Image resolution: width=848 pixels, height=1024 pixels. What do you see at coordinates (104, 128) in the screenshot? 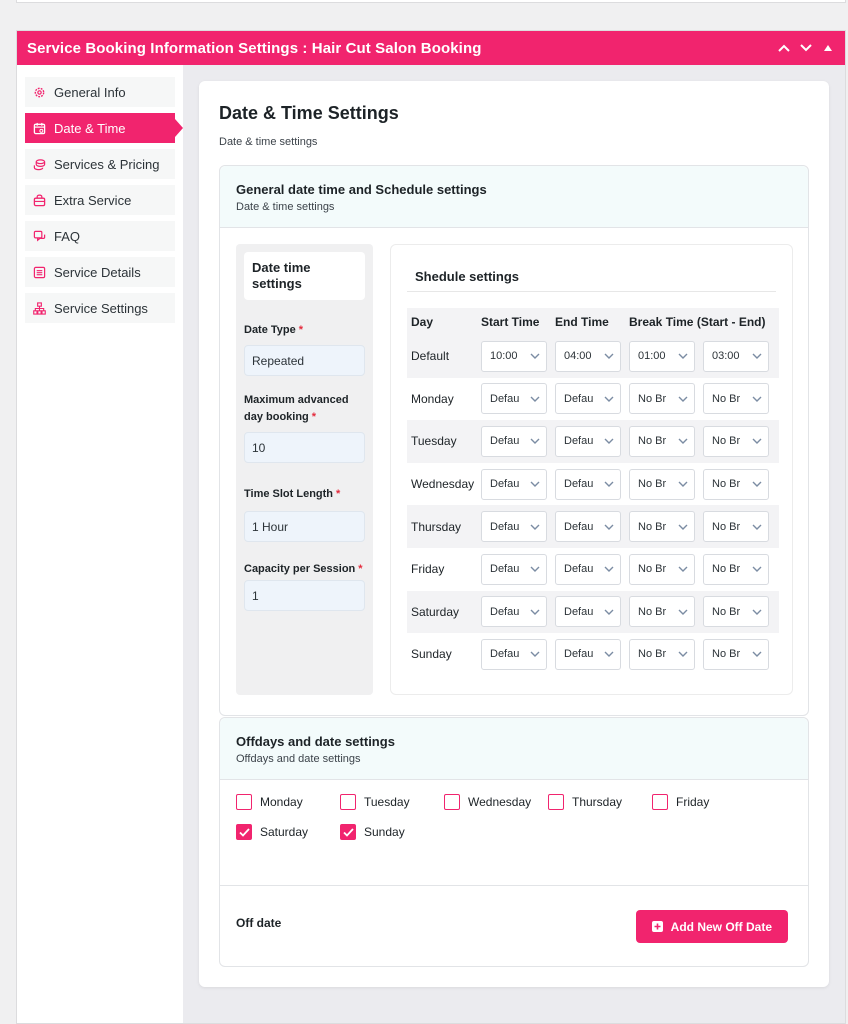
I see `sidebar-item-date-time: Date & Time` at bounding box center [104, 128].